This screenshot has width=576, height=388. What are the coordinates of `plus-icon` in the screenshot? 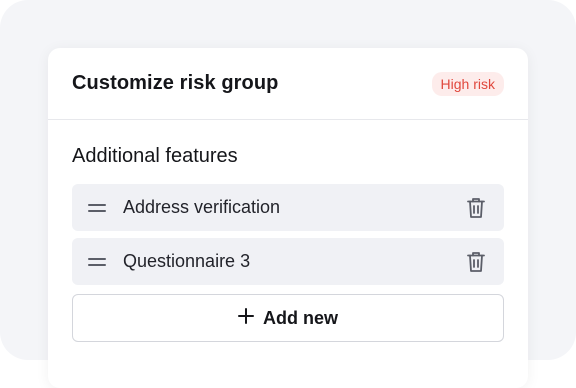 It's located at (246, 318).